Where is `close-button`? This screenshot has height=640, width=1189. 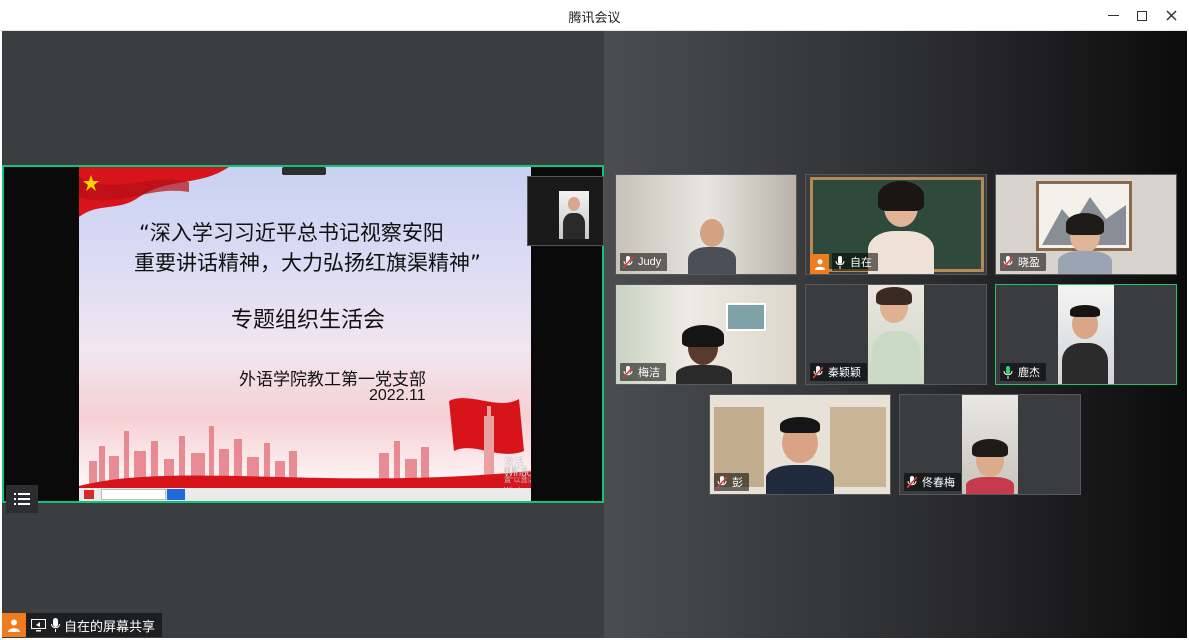
close-button is located at coordinates (1171, 15).